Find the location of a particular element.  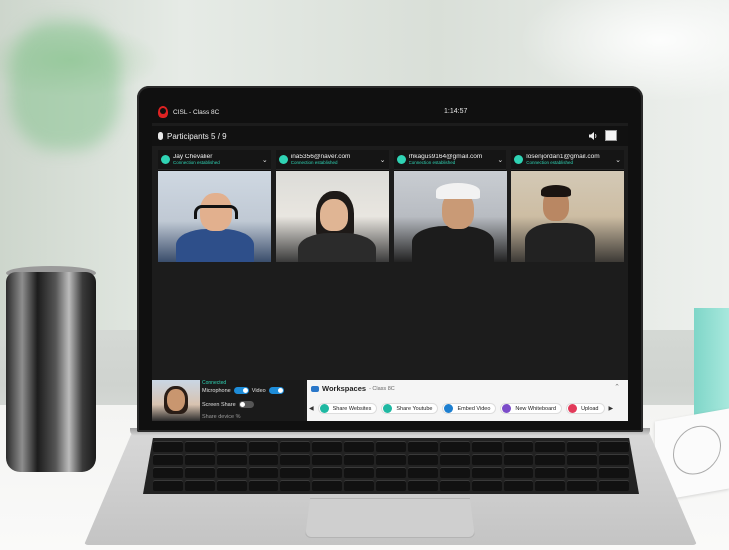

participants-count: Participants 5 / 9 is located at coordinates (197, 136).